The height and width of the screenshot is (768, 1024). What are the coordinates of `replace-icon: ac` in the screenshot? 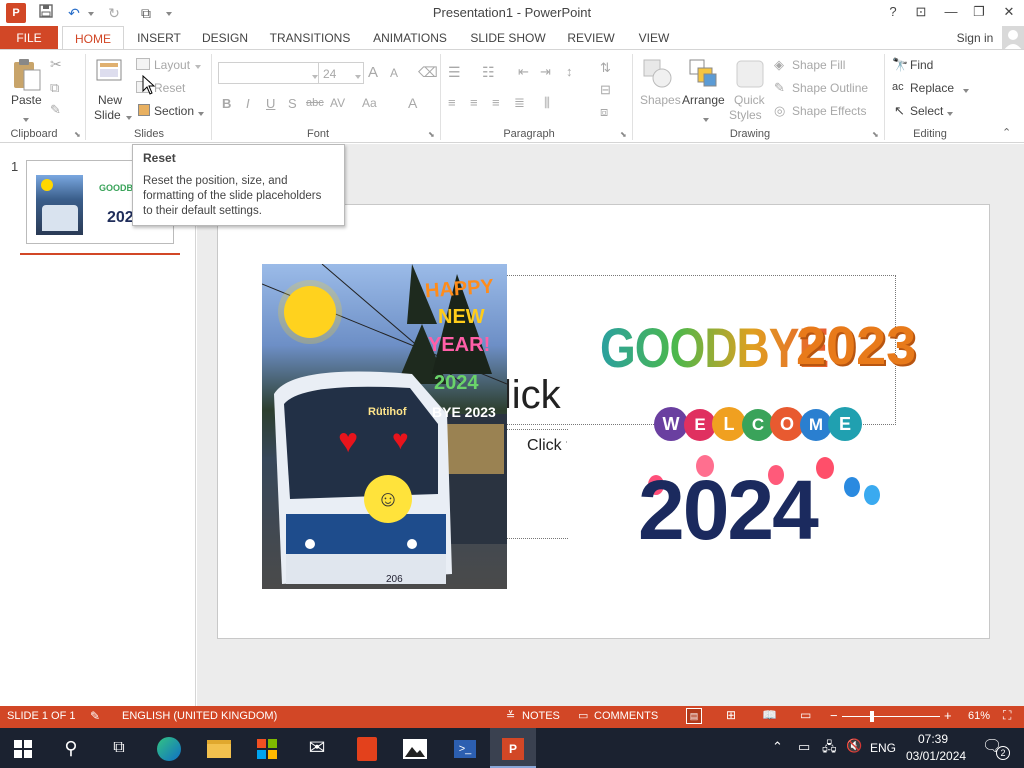 It's located at (898, 87).